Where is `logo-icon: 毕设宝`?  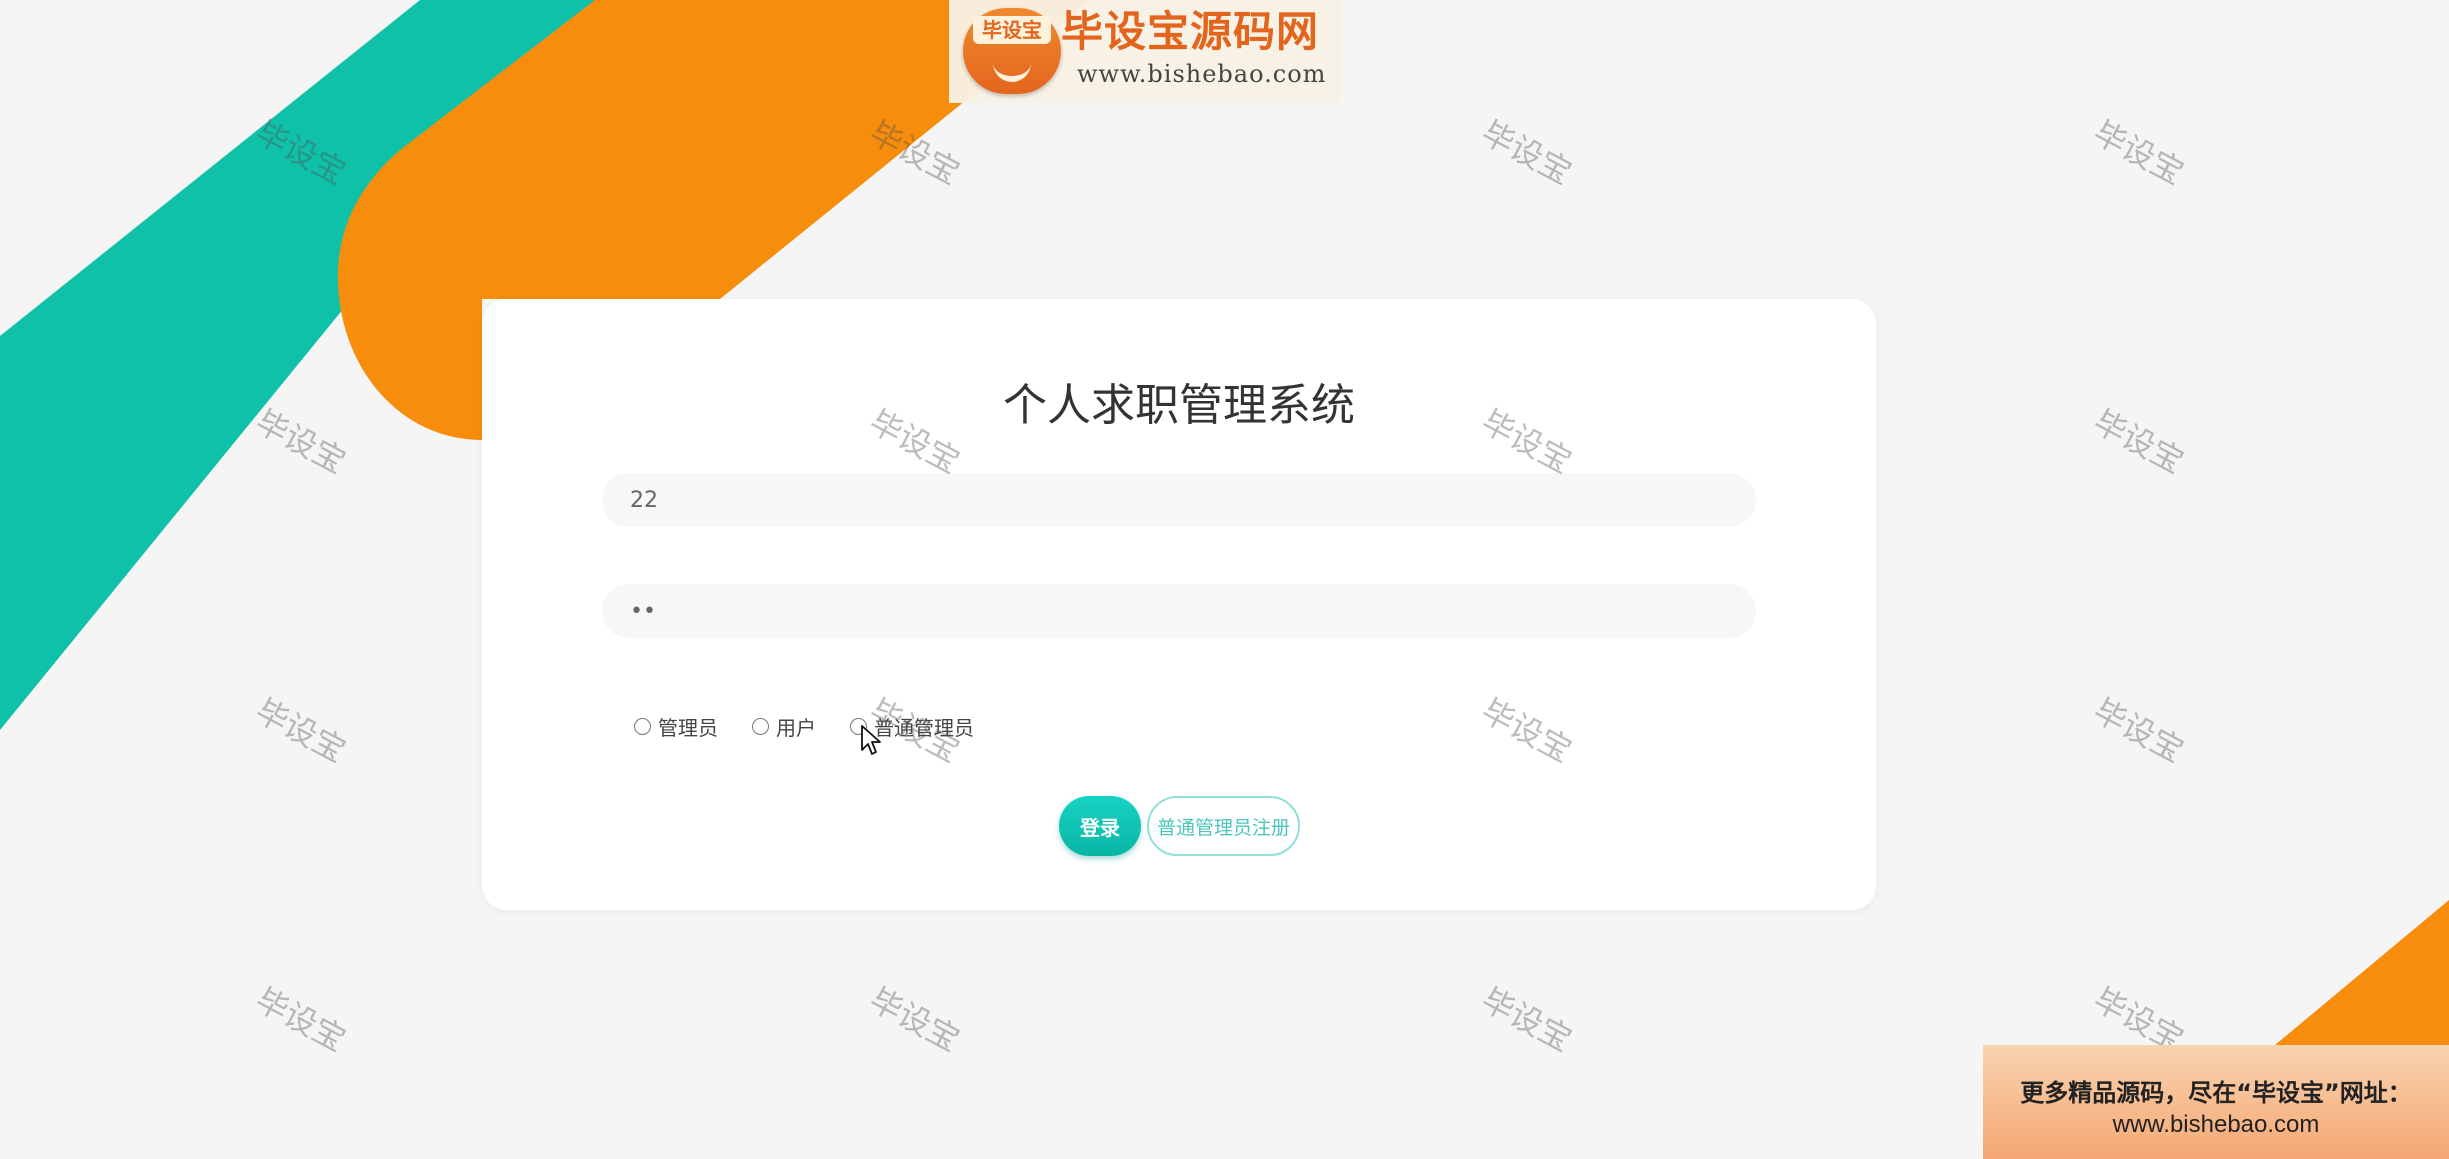 logo-icon: 毕设宝 is located at coordinates (1012, 51).